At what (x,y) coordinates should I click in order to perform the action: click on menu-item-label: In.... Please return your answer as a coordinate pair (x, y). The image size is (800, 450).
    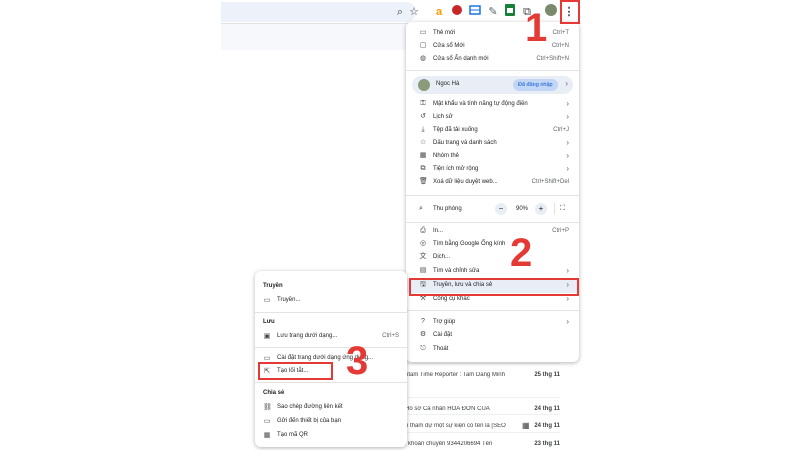
    Looking at the image, I should click on (438, 231).